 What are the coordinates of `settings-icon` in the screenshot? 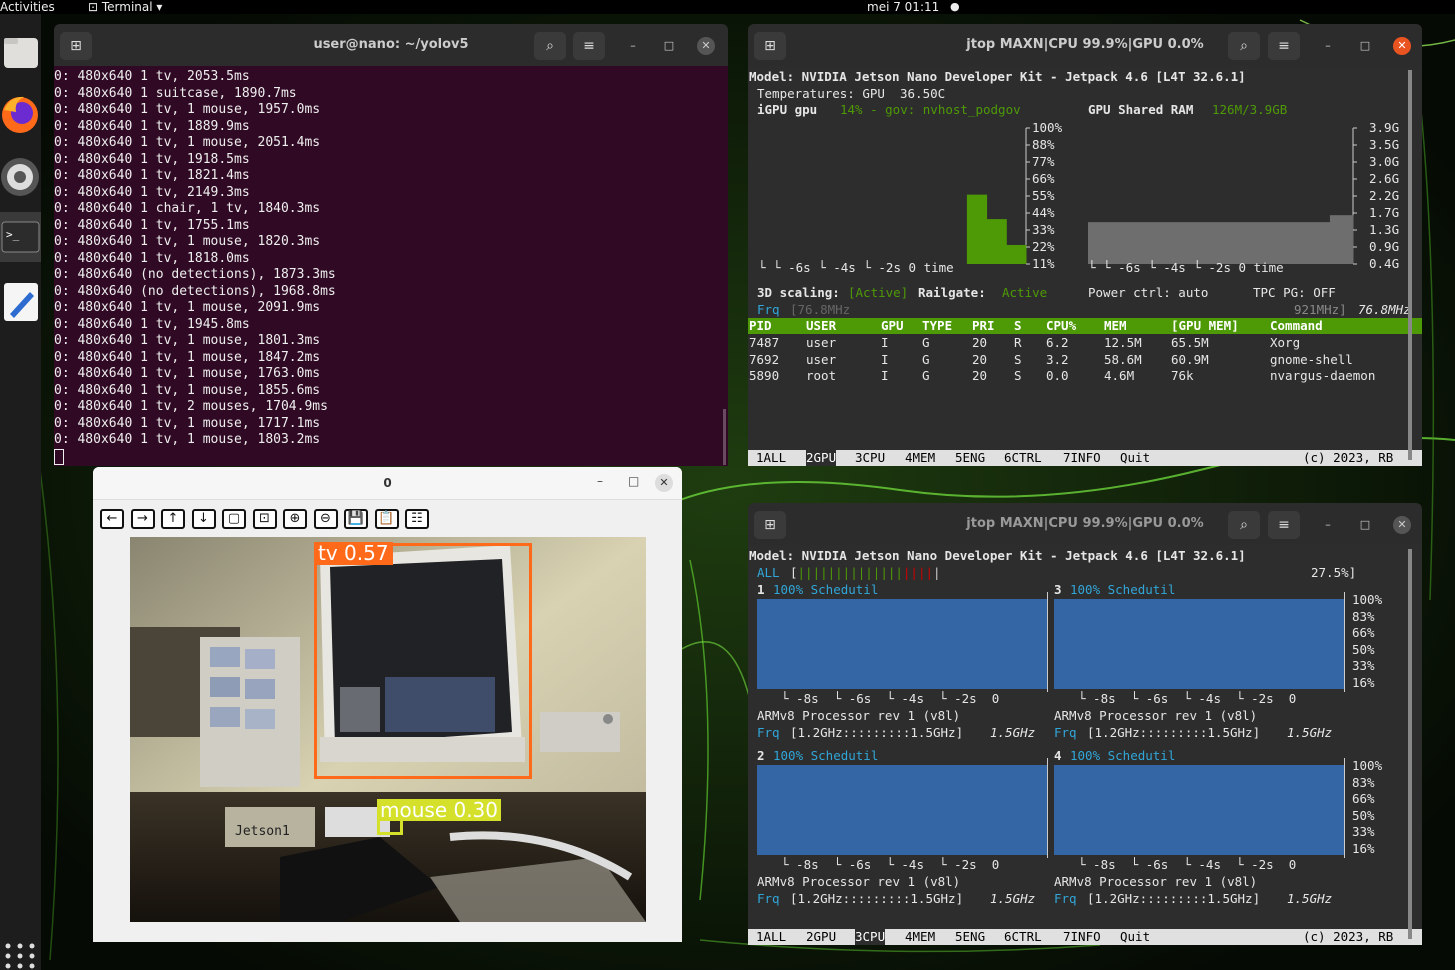 It's located at (20, 177).